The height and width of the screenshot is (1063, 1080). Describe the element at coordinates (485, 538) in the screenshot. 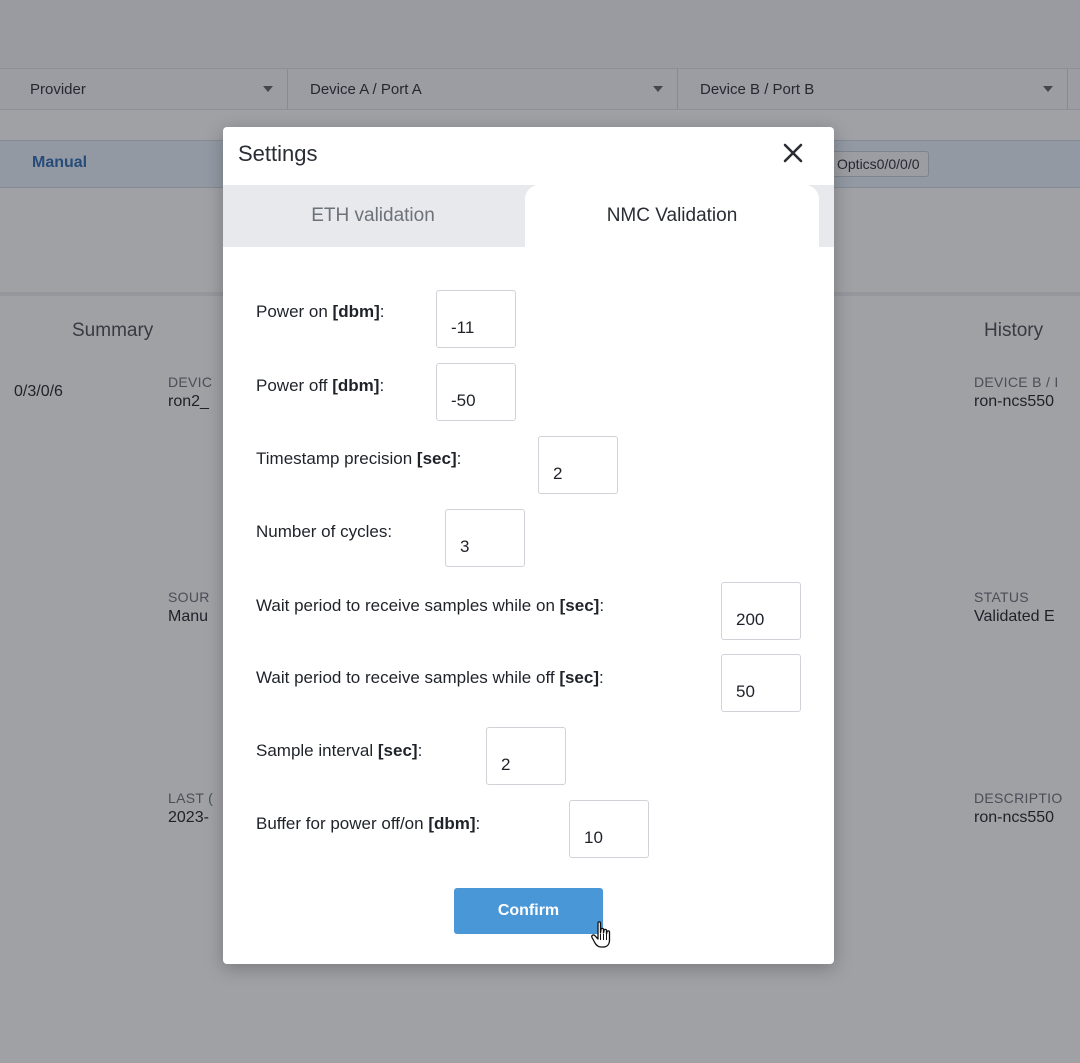

I see `number-of-cycles-input` at that location.